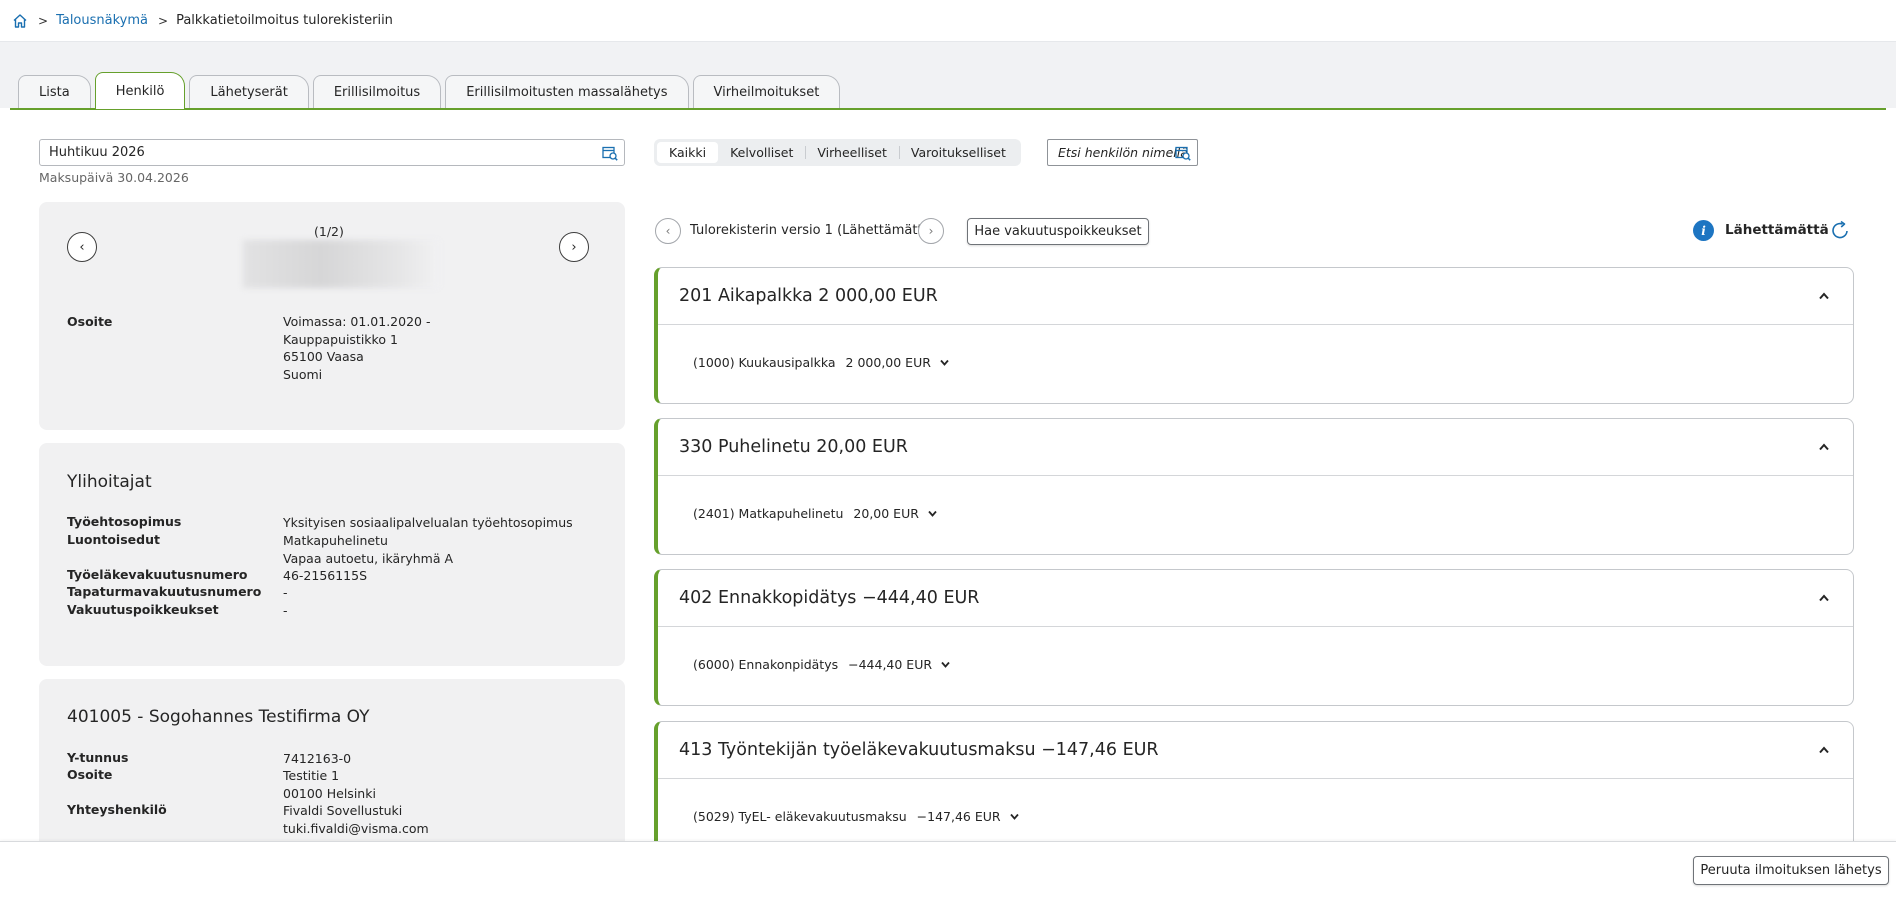  What do you see at coordinates (948, 109) in the screenshot?
I see `tab-underline` at bounding box center [948, 109].